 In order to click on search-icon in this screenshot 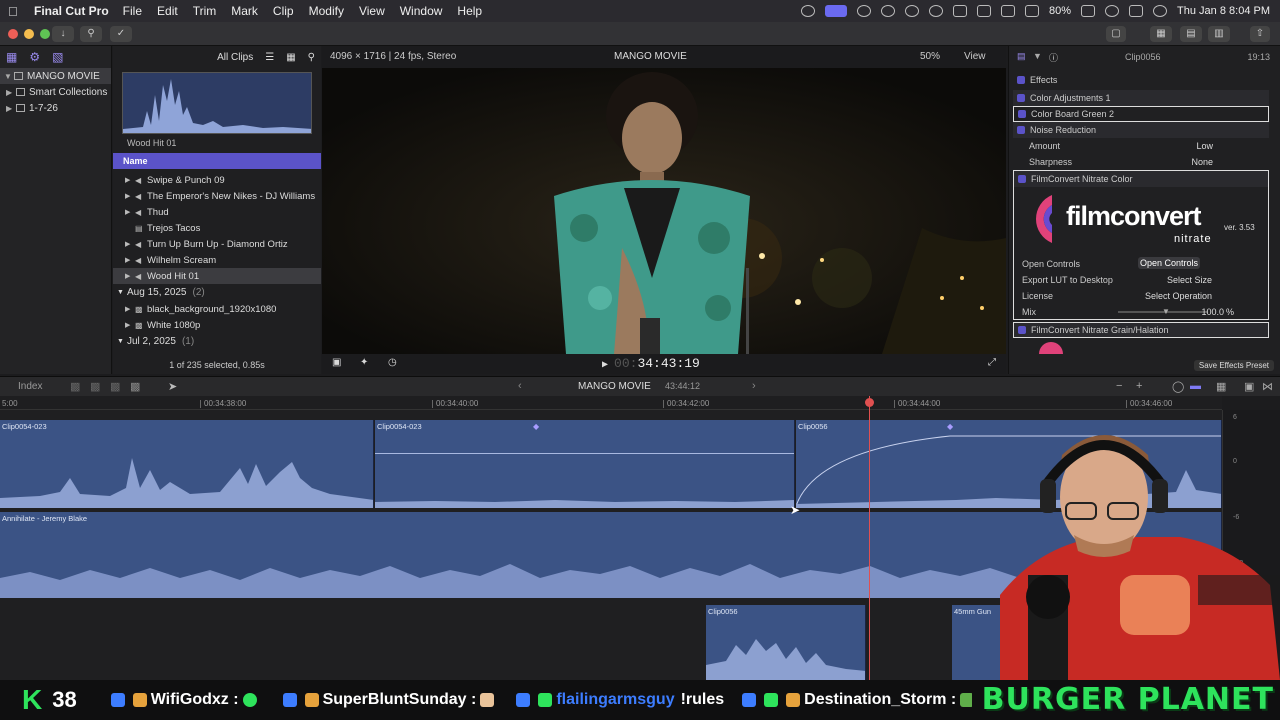, I will do `click(1112, 11)`.